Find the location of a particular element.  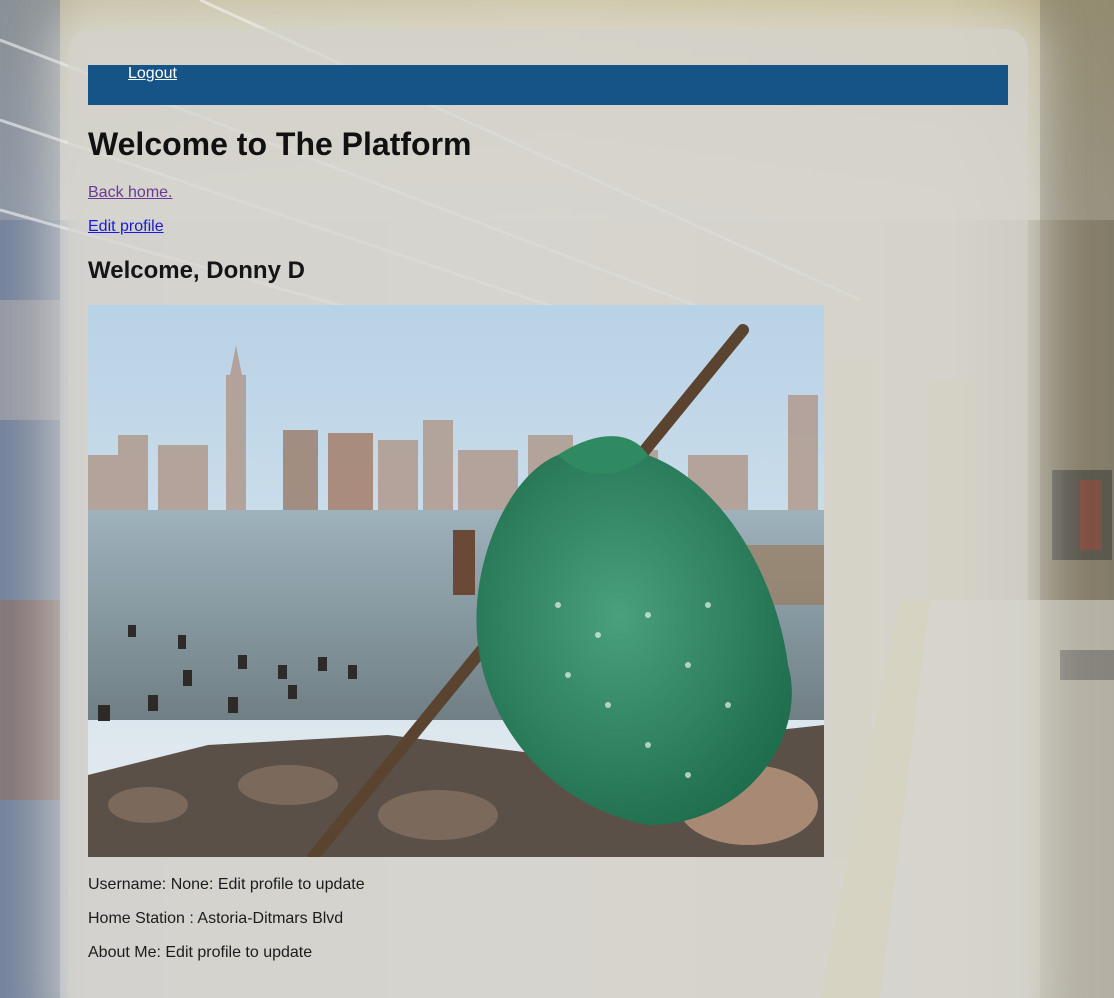

top-navbar: Logout is located at coordinates (548, 85).